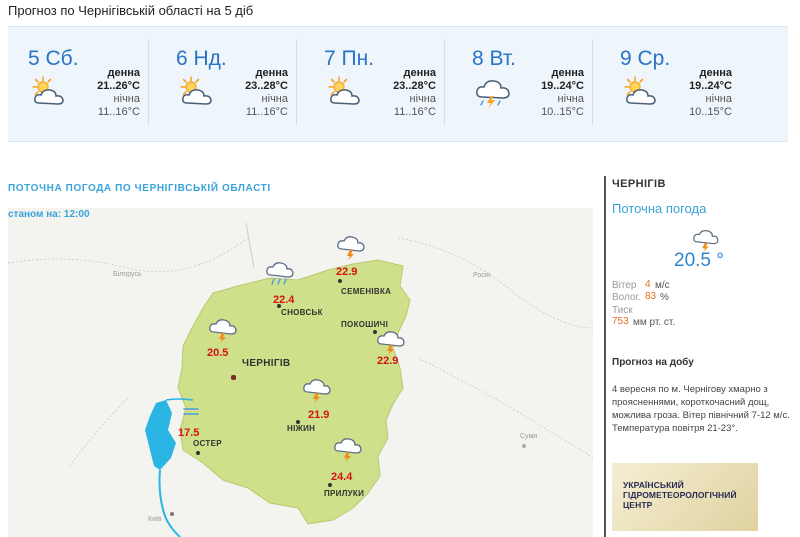 The width and height of the screenshot is (800, 537). What do you see at coordinates (340, 281) in the screenshot?
I see `map-dot-semenivka` at bounding box center [340, 281].